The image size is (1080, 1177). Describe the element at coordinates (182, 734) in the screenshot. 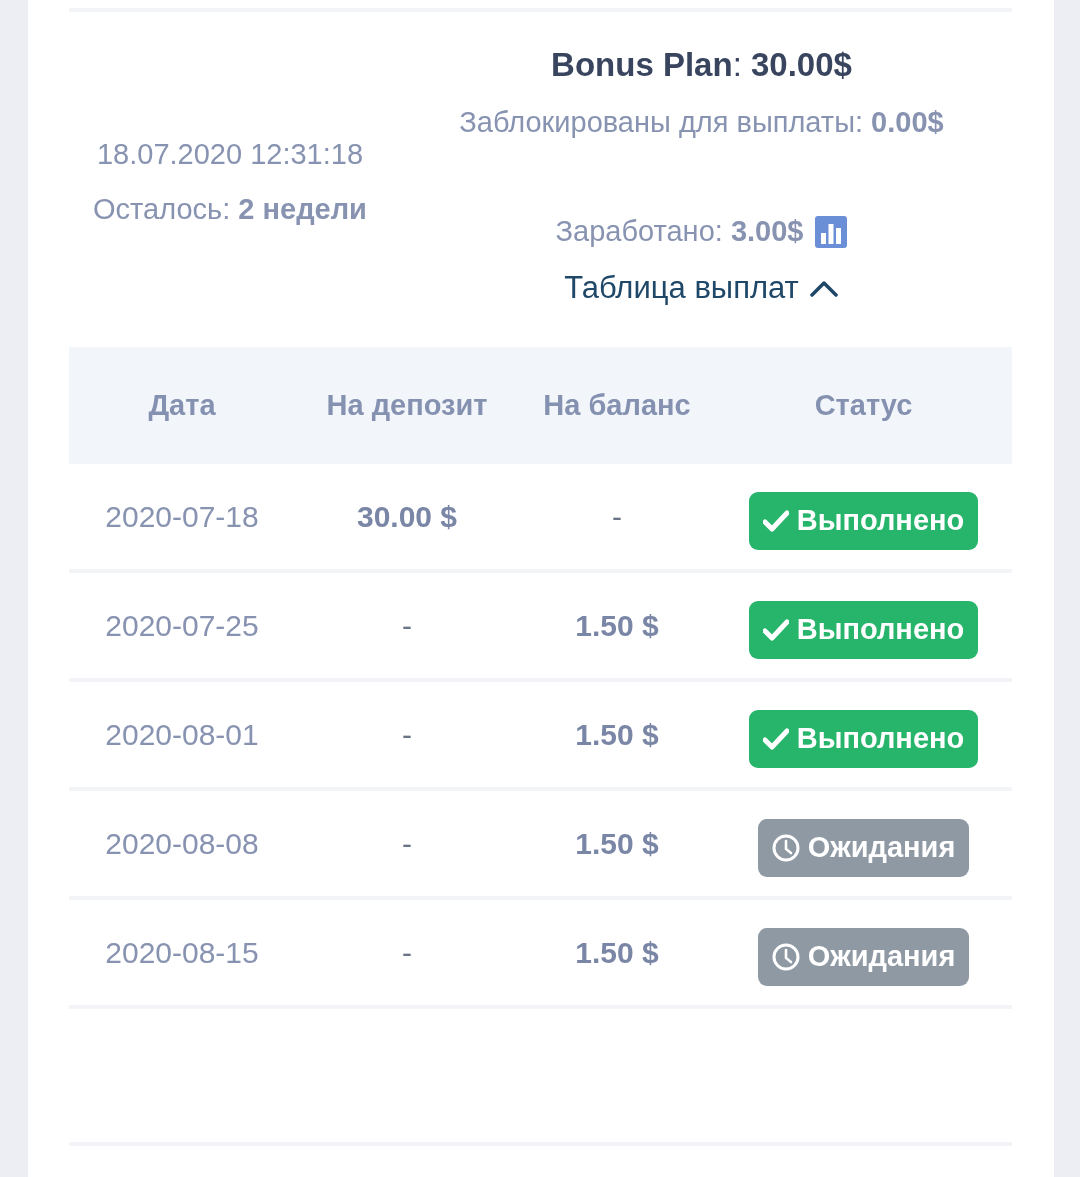

I see `table-cell: 2020-08-01` at that location.